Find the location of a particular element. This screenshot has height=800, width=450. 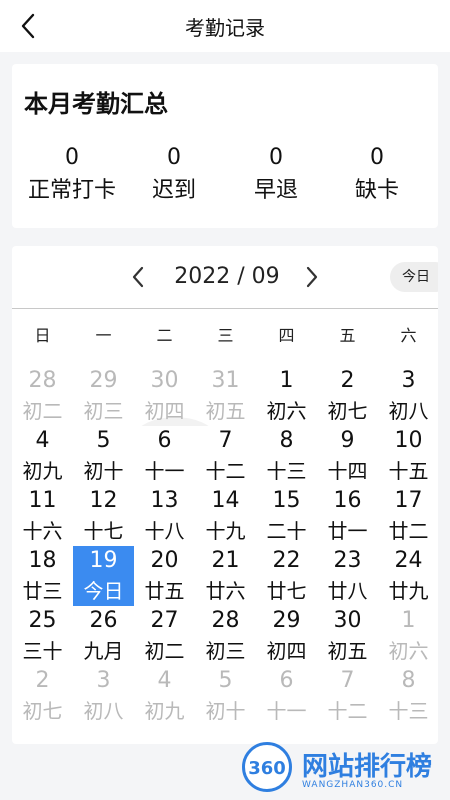

day-number: 18 is located at coordinates (42, 560).